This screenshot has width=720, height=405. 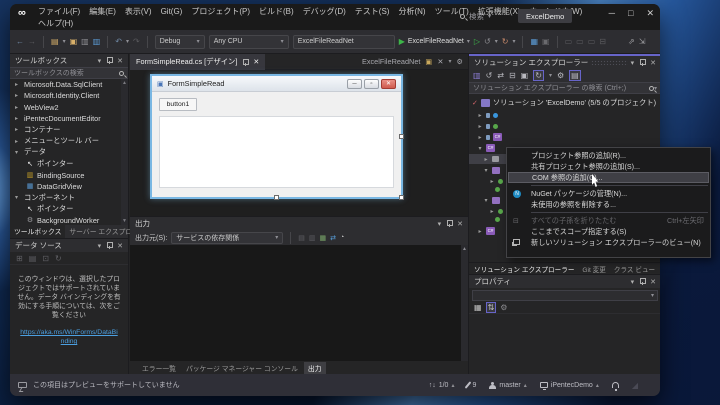 I want to click on tab-toolbox: ツールボックス, so click(x=38, y=231).